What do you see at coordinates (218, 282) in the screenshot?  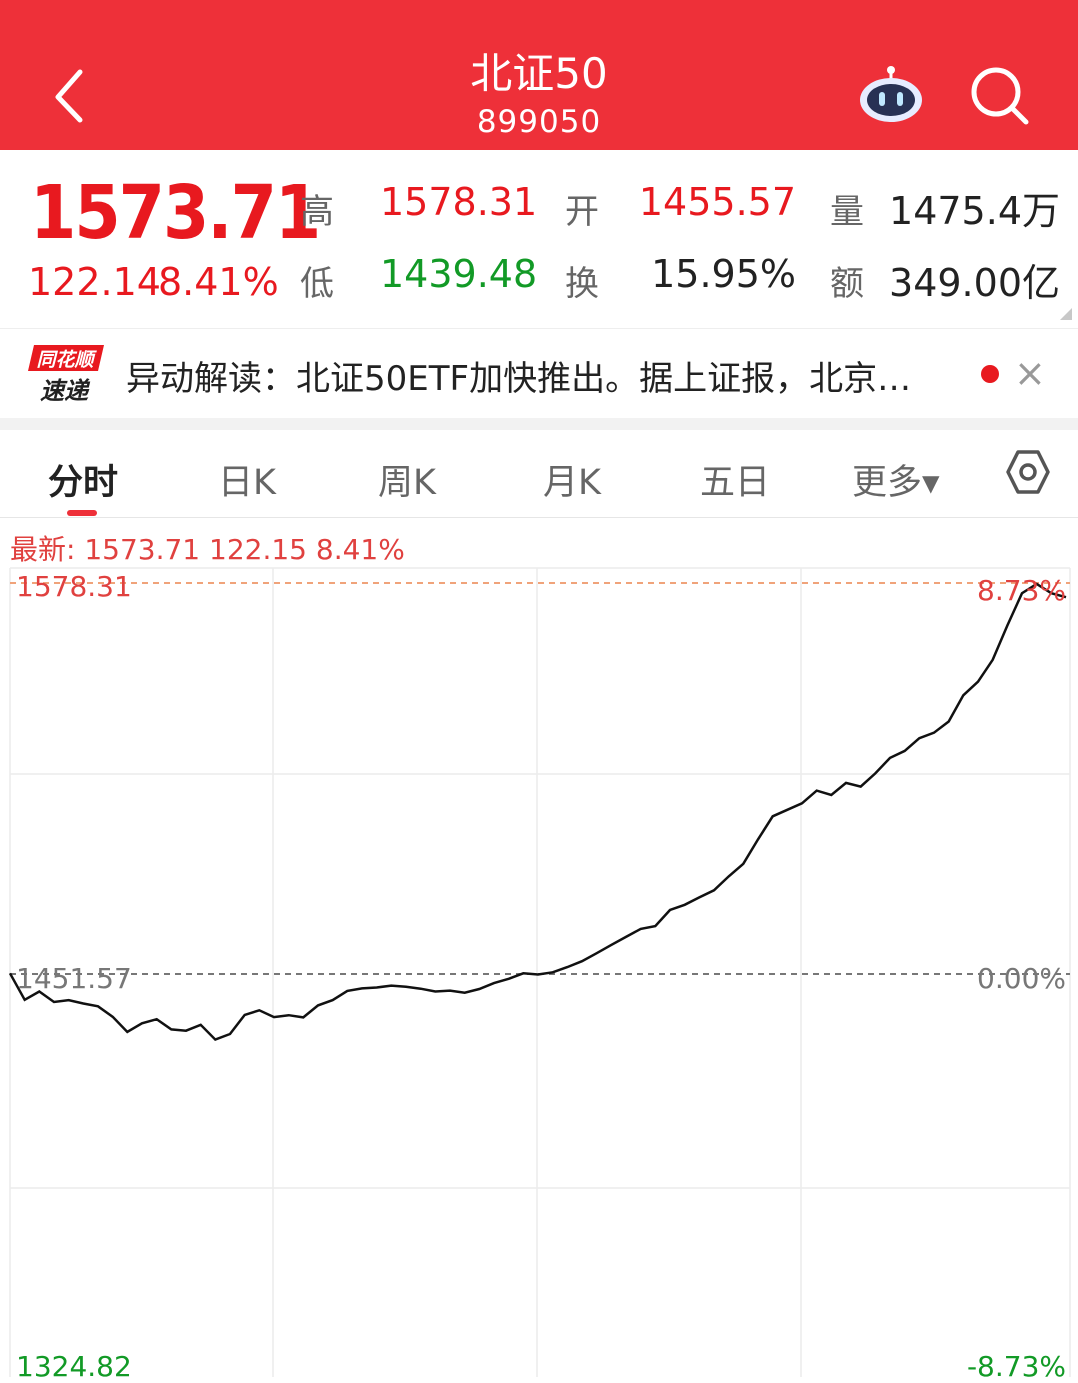 I see `price-change-pct: 8.41%` at bounding box center [218, 282].